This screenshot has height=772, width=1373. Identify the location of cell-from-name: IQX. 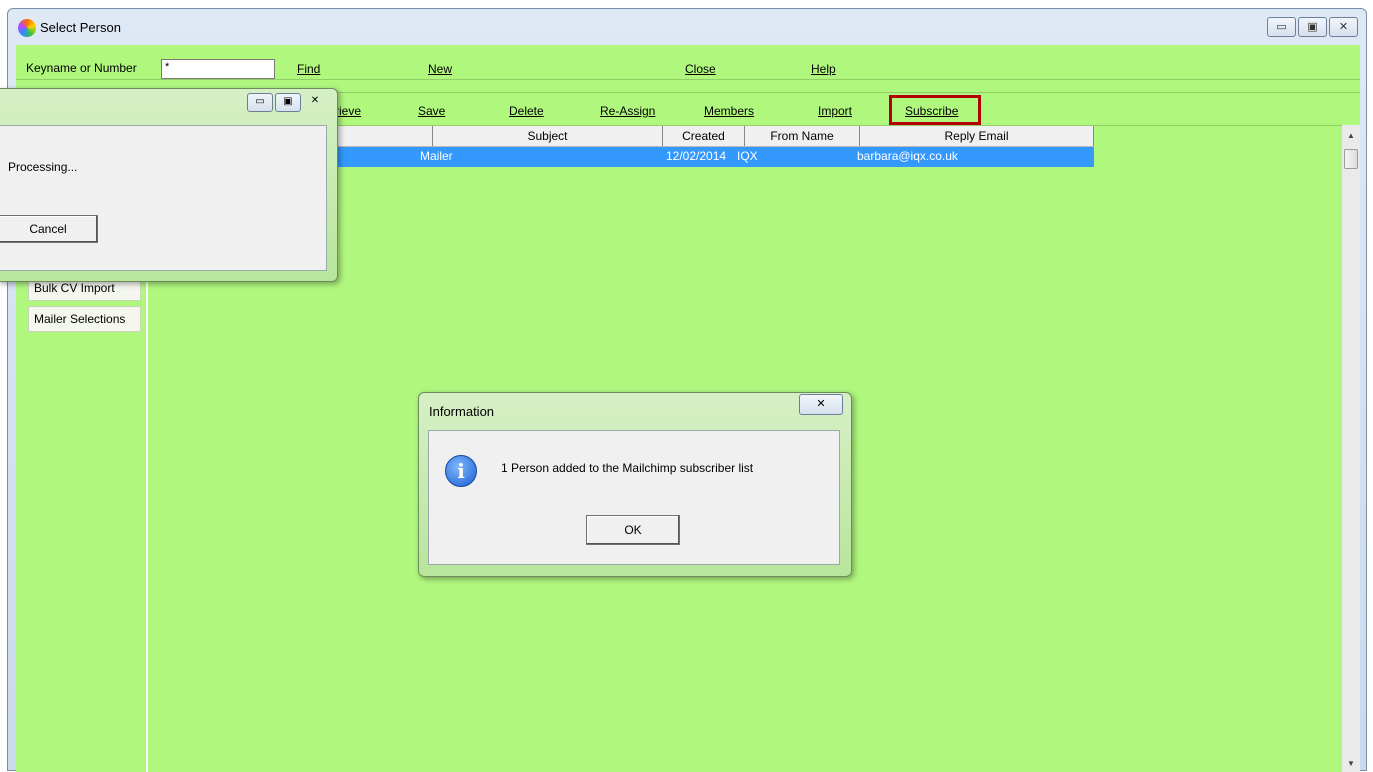
(747, 156).